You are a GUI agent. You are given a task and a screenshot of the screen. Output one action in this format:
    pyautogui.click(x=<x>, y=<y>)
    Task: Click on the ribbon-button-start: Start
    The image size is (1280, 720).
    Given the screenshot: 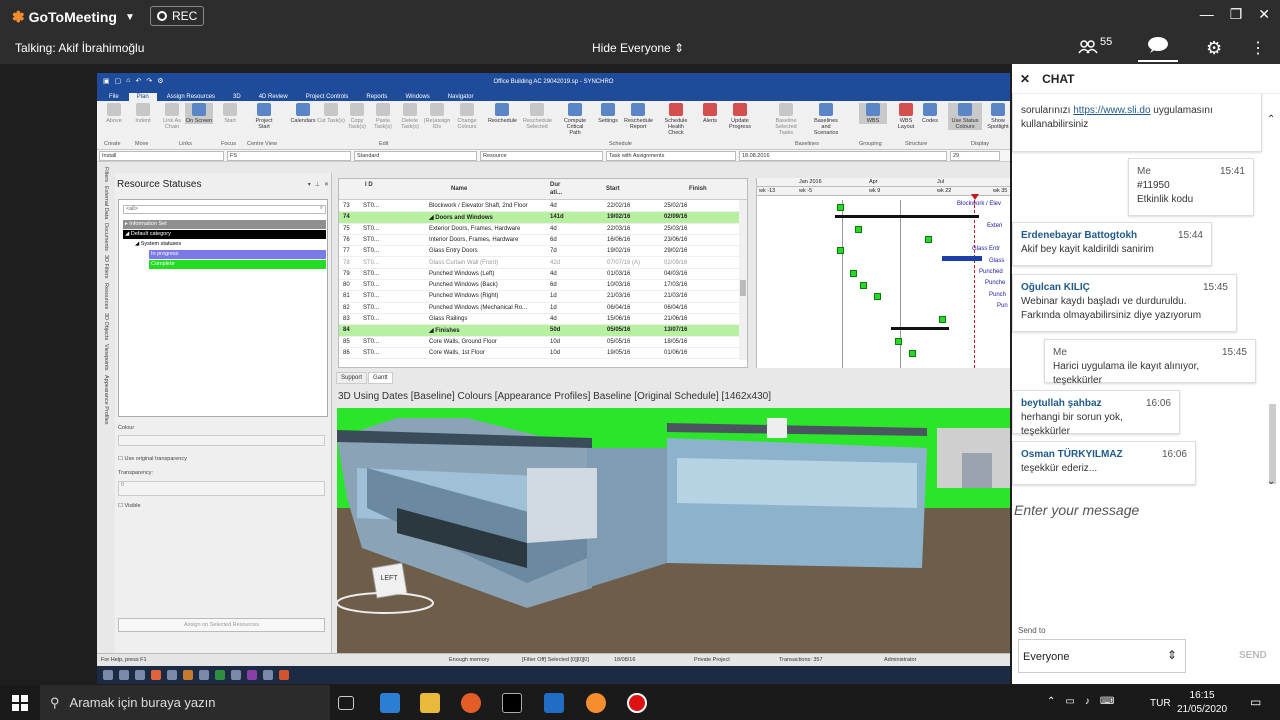 What is the action you would take?
    pyautogui.click(x=230, y=113)
    